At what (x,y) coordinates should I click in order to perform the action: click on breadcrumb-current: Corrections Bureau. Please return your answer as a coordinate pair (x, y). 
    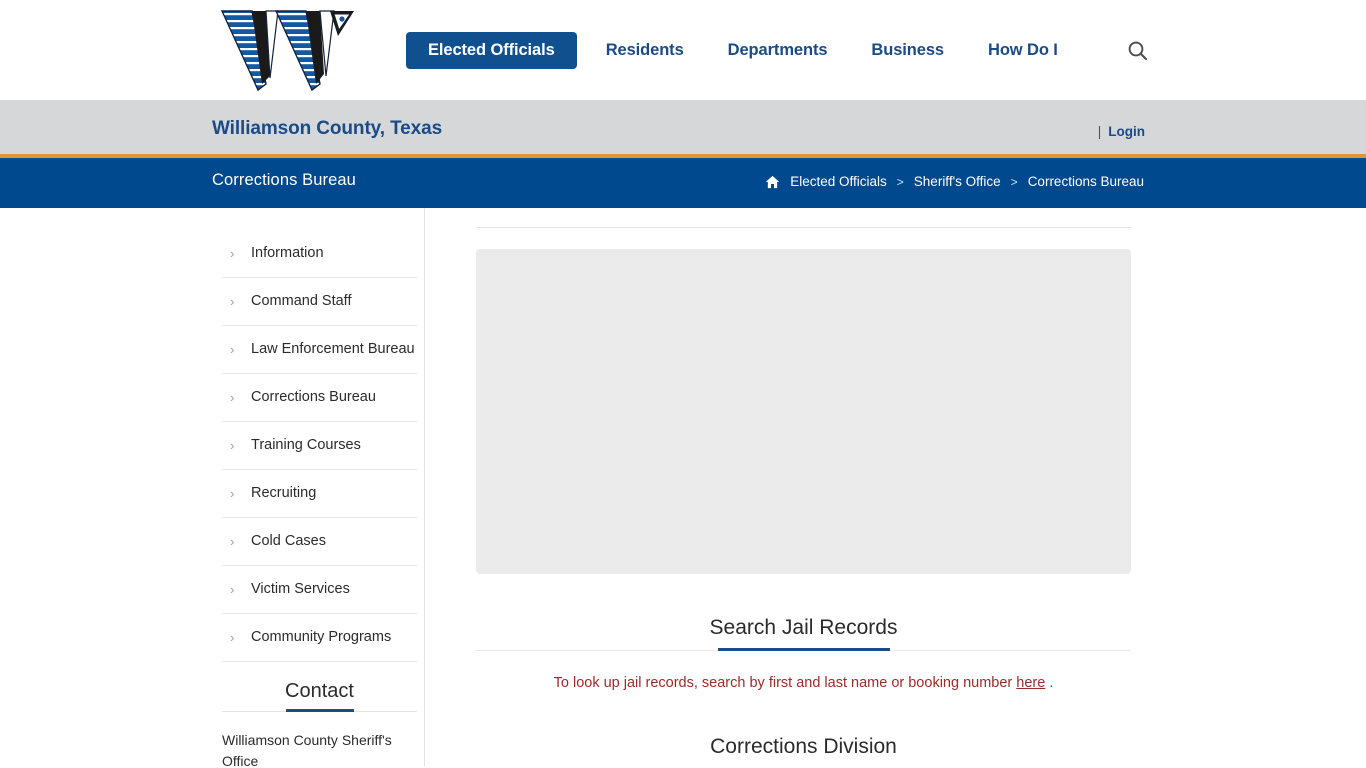
    Looking at the image, I should click on (1085, 181).